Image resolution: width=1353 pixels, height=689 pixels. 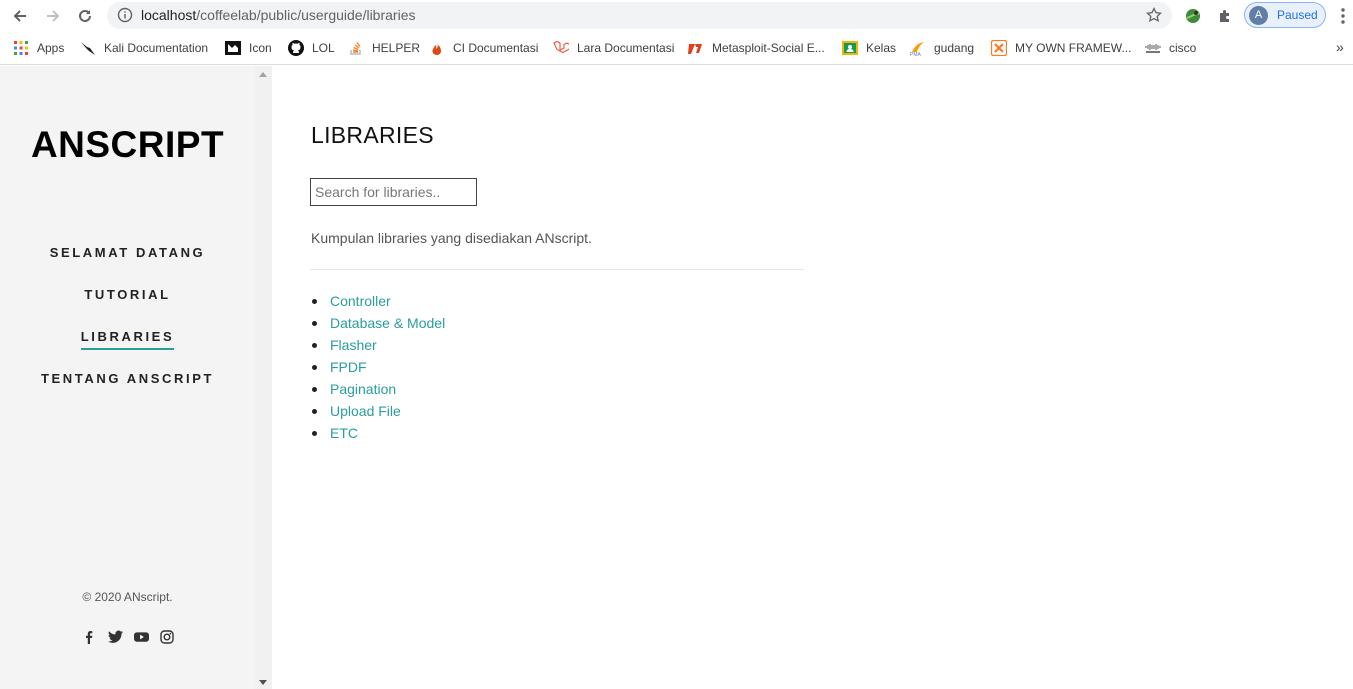 I want to click on bookmark-icon: Icon, so click(x=248, y=48).